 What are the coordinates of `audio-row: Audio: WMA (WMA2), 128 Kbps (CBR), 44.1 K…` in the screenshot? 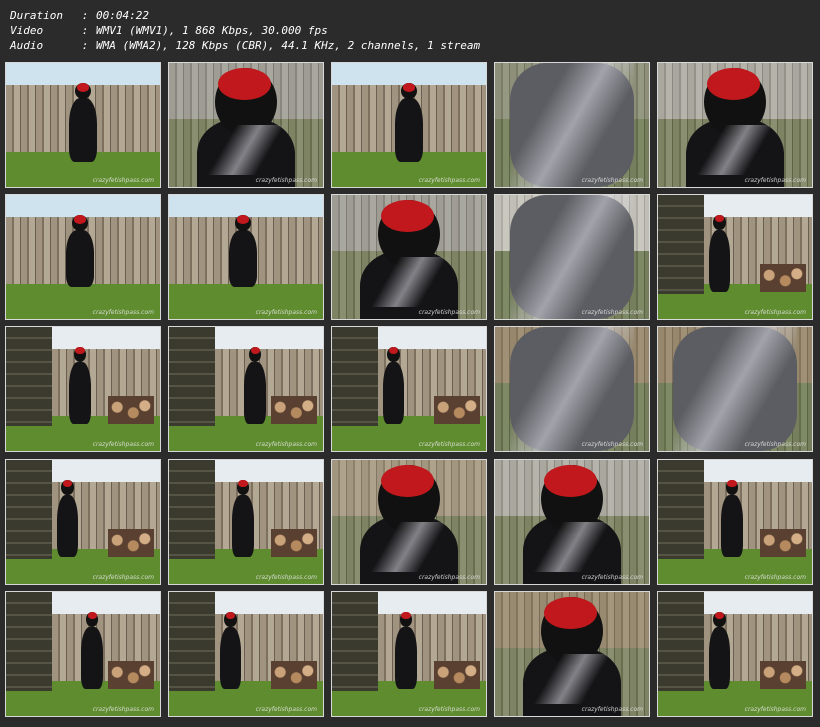 It's located at (245, 45).